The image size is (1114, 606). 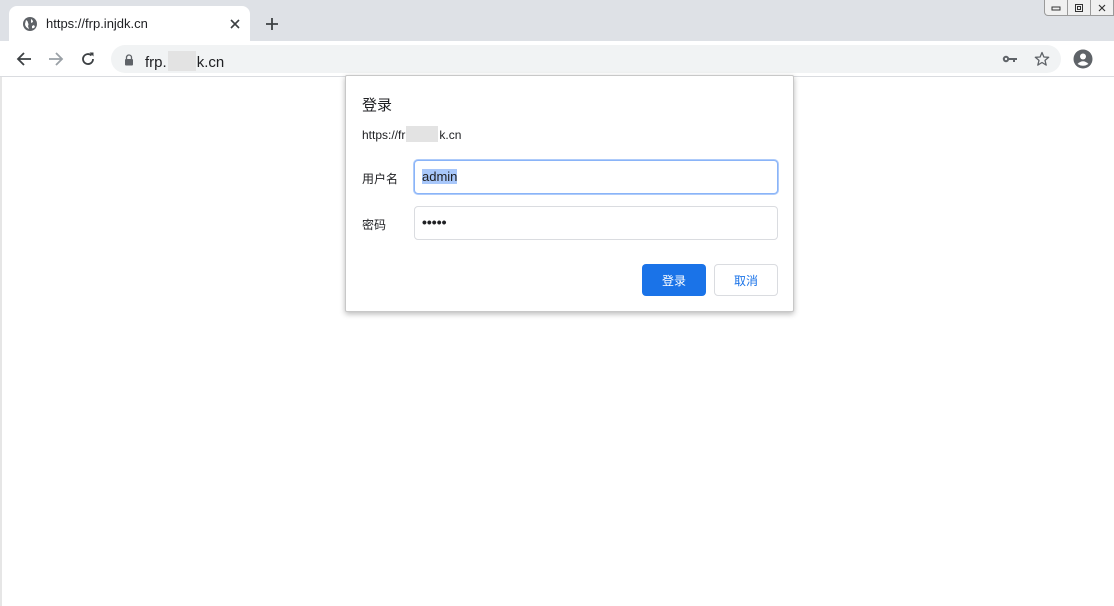 What do you see at coordinates (1083, 59) in the screenshot?
I see `account-circle-icon` at bounding box center [1083, 59].